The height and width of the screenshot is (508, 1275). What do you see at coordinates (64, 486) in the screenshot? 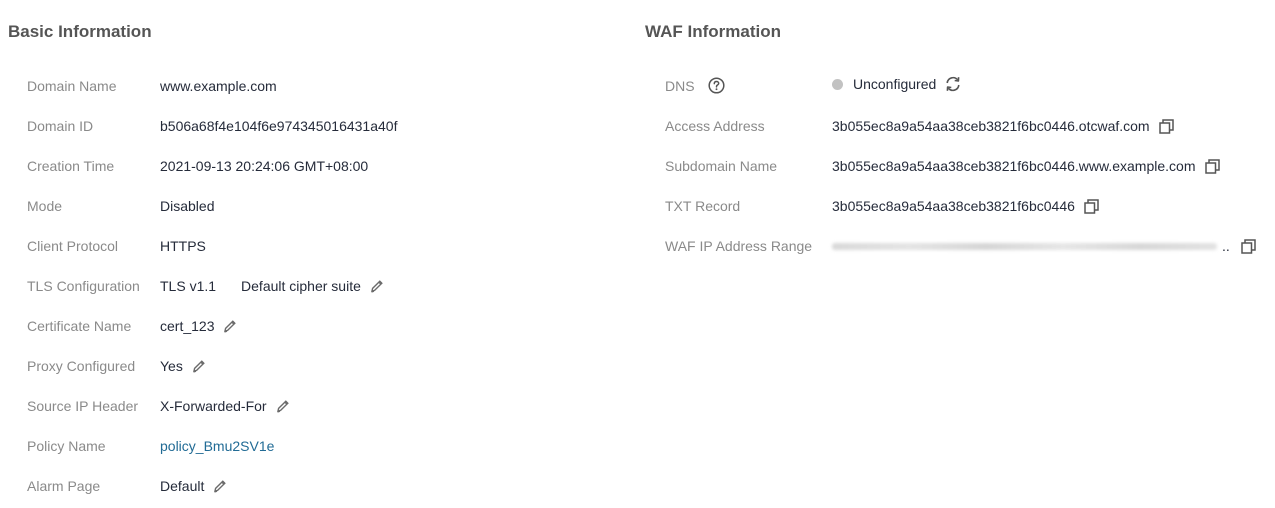
I see `label-alarm-page: Alarm Page` at bounding box center [64, 486].